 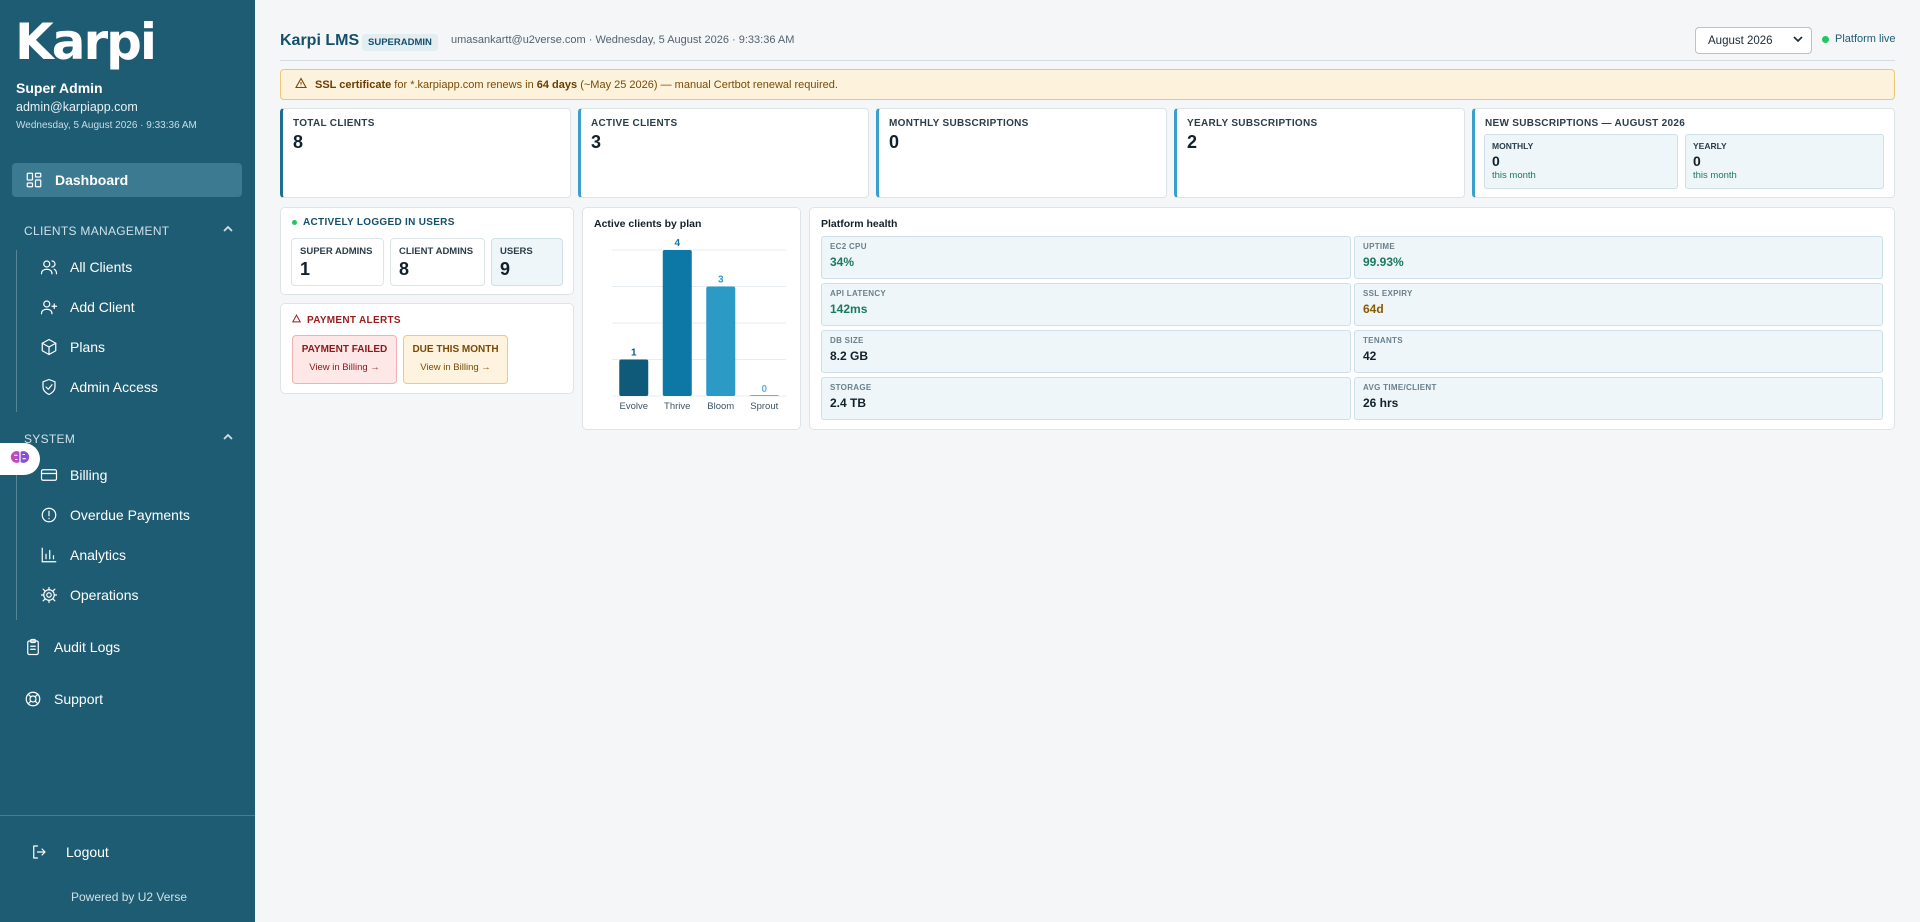 What do you see at coordinates (353, 84) in the screenshot?
I see `ssl-strong: SSL certificate` at bounding box center [353, 84].